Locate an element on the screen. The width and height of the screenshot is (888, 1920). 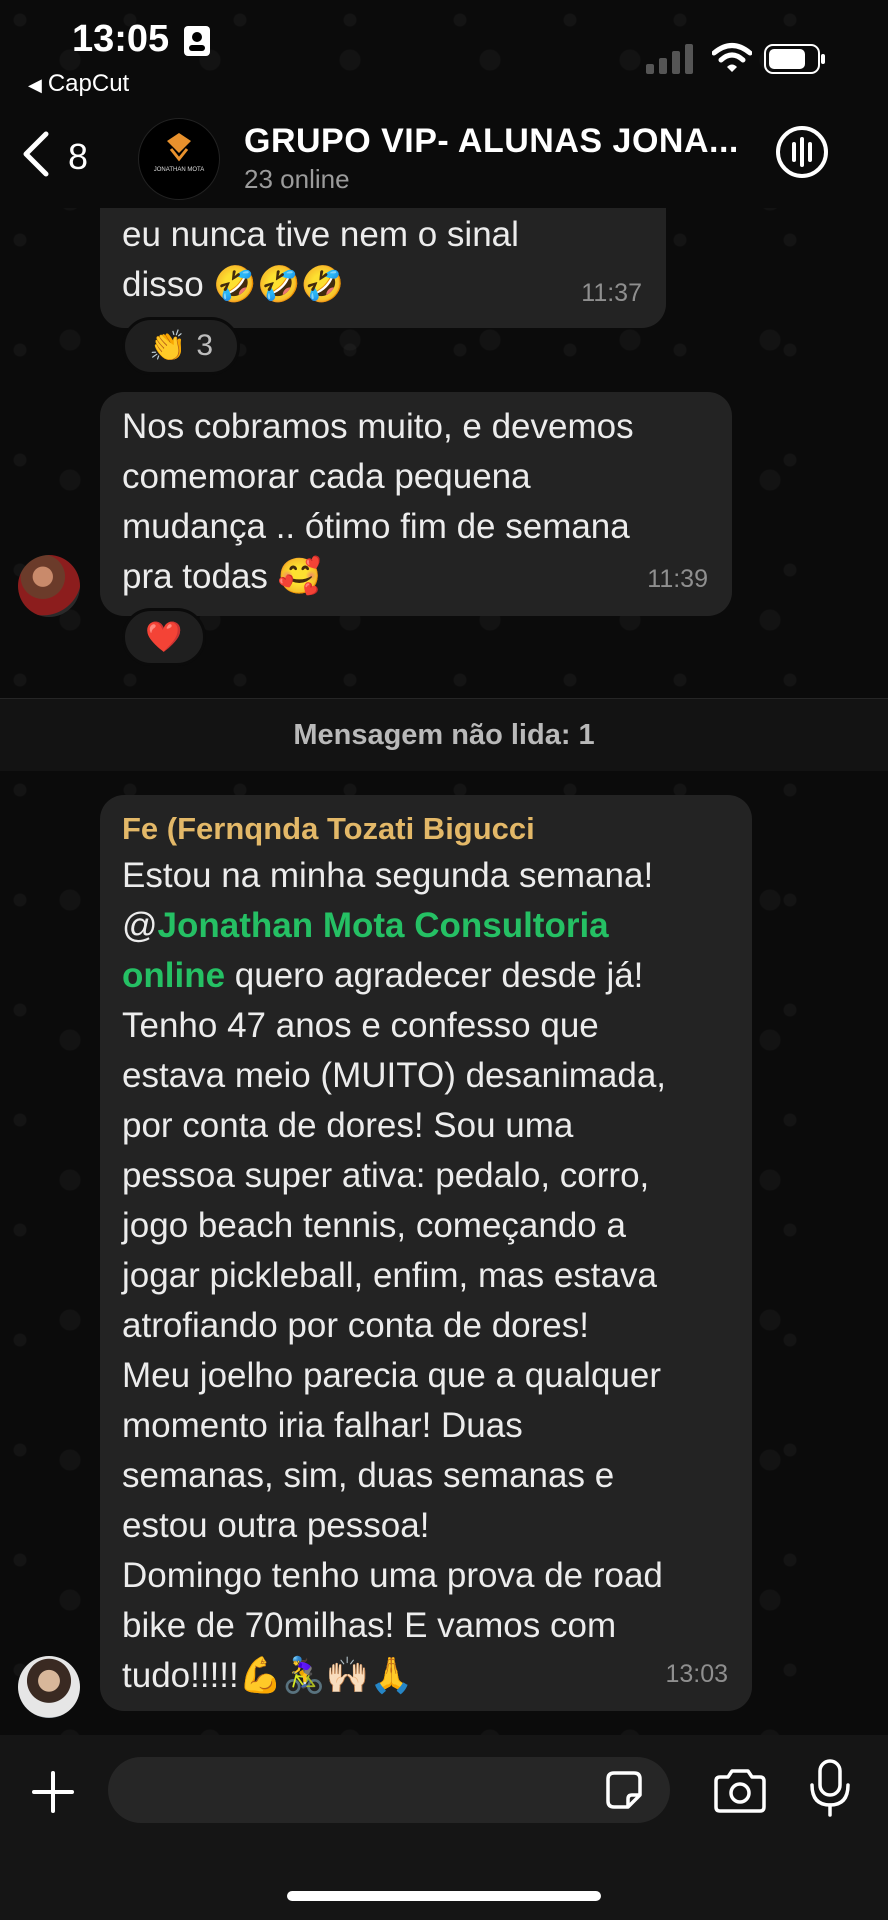
microphone-icon is located at coordinates (830, 1789).